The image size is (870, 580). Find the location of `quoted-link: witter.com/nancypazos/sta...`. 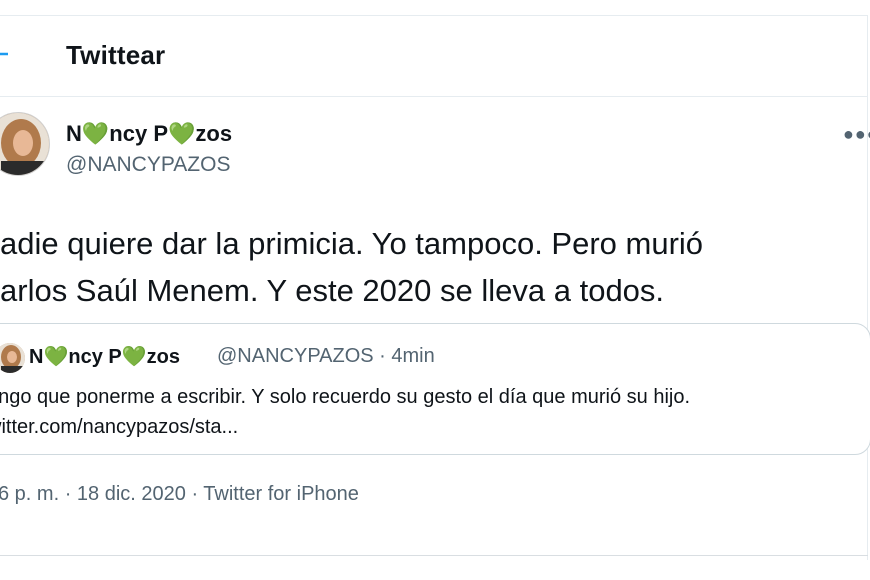

quoted-link: witter.com/nancypazos/sta... is located at coordinates (433, 427).